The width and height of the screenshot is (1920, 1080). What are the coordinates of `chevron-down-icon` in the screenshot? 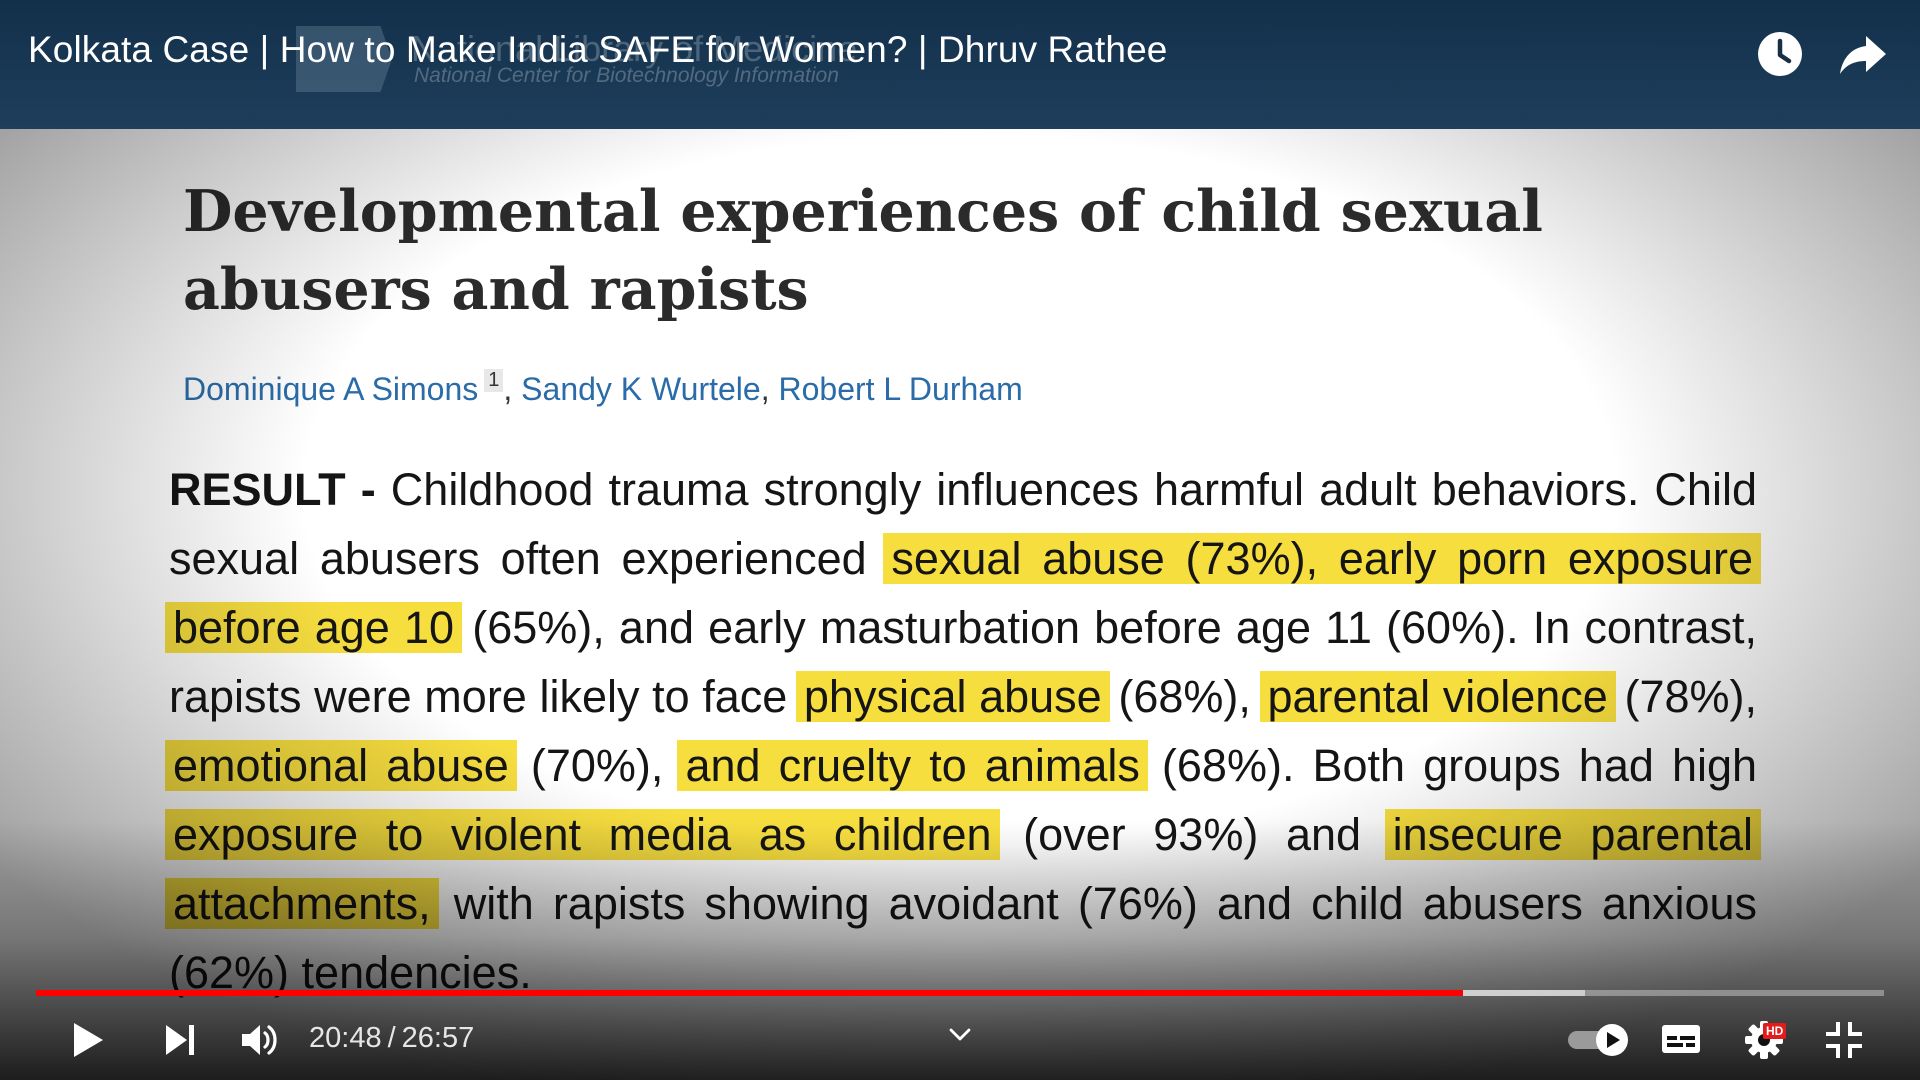 It's located at (960, 1035).